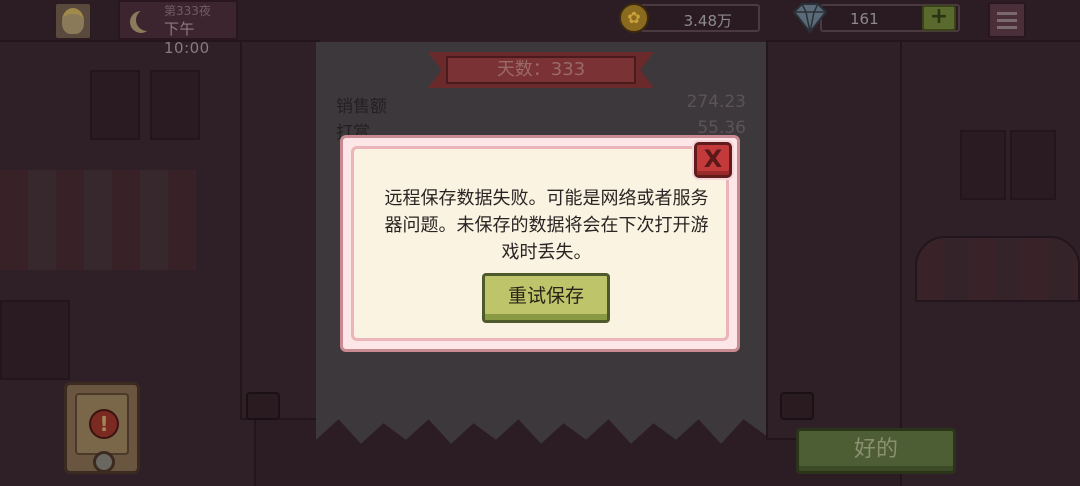 The image size is (1080, 486). Describe the element at coordinates (713, 160) in the screenshot. I see `close-icon: X` at that location.